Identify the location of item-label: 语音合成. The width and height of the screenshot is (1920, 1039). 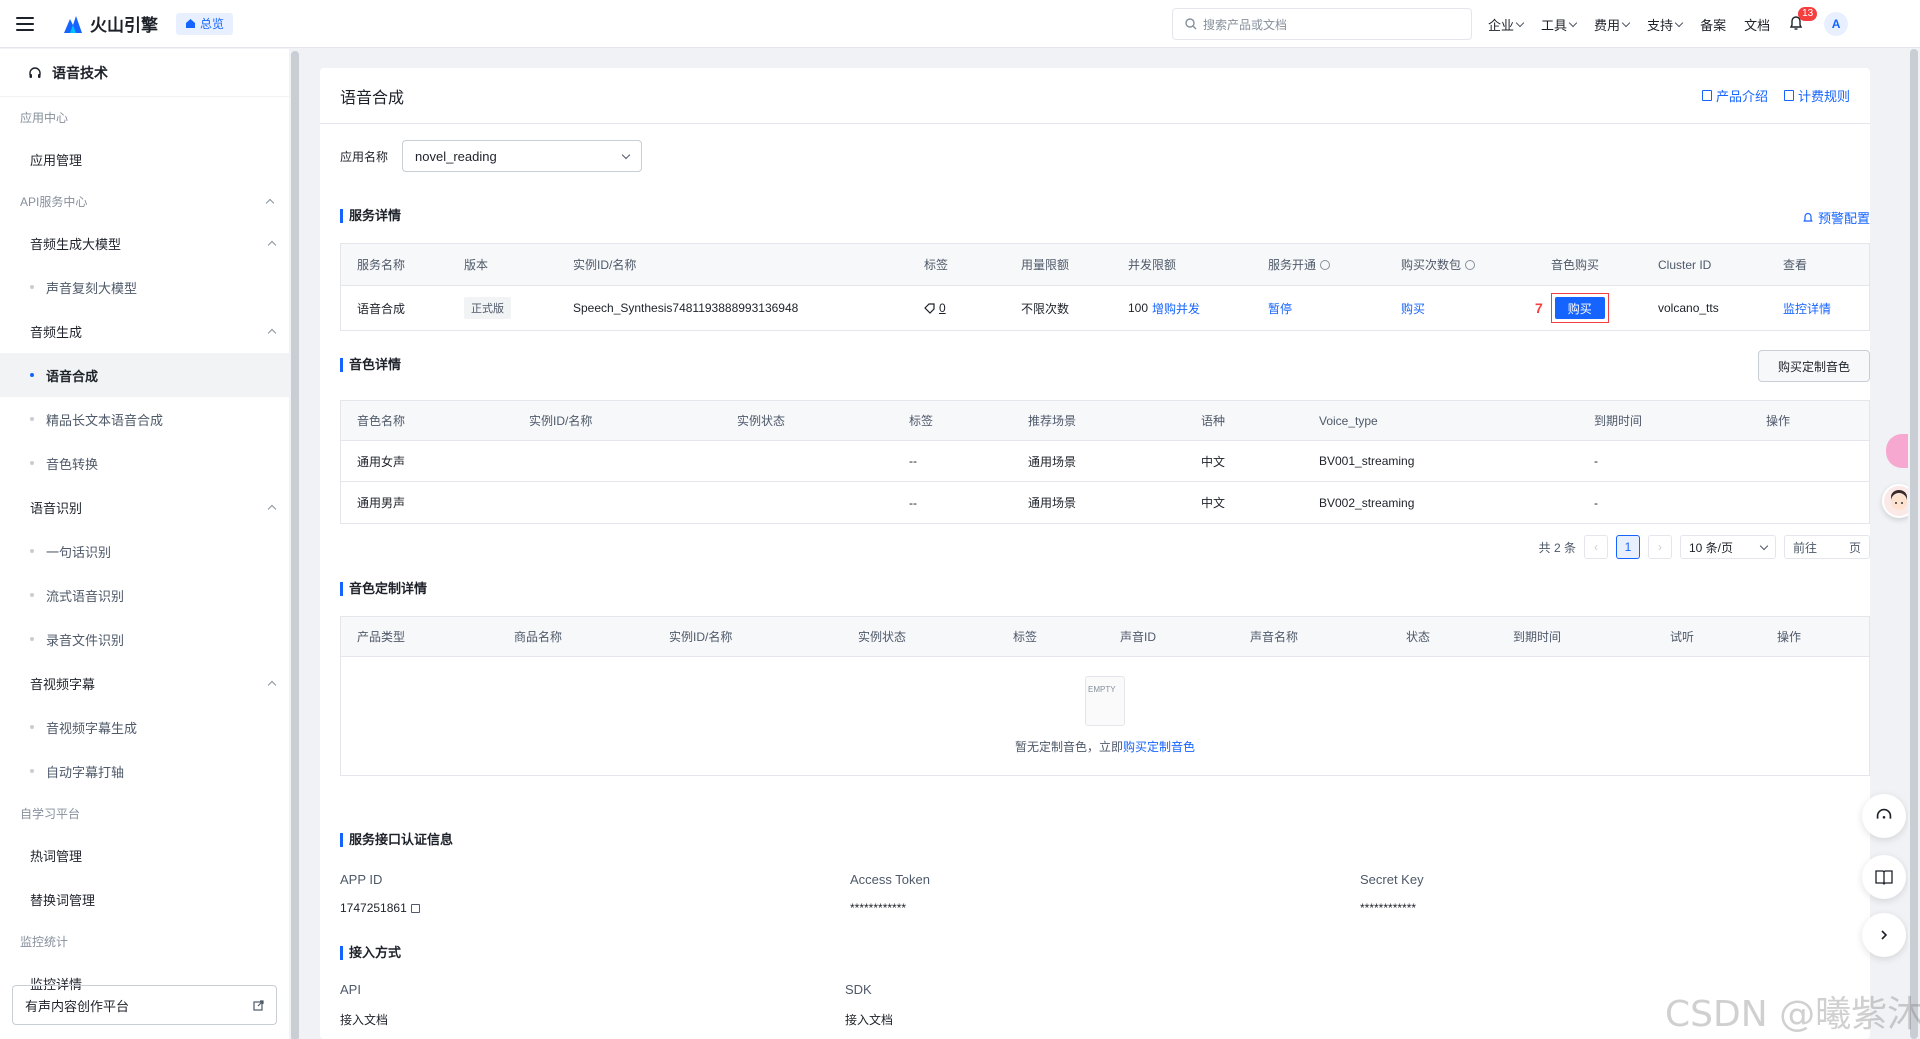
(72, 376).